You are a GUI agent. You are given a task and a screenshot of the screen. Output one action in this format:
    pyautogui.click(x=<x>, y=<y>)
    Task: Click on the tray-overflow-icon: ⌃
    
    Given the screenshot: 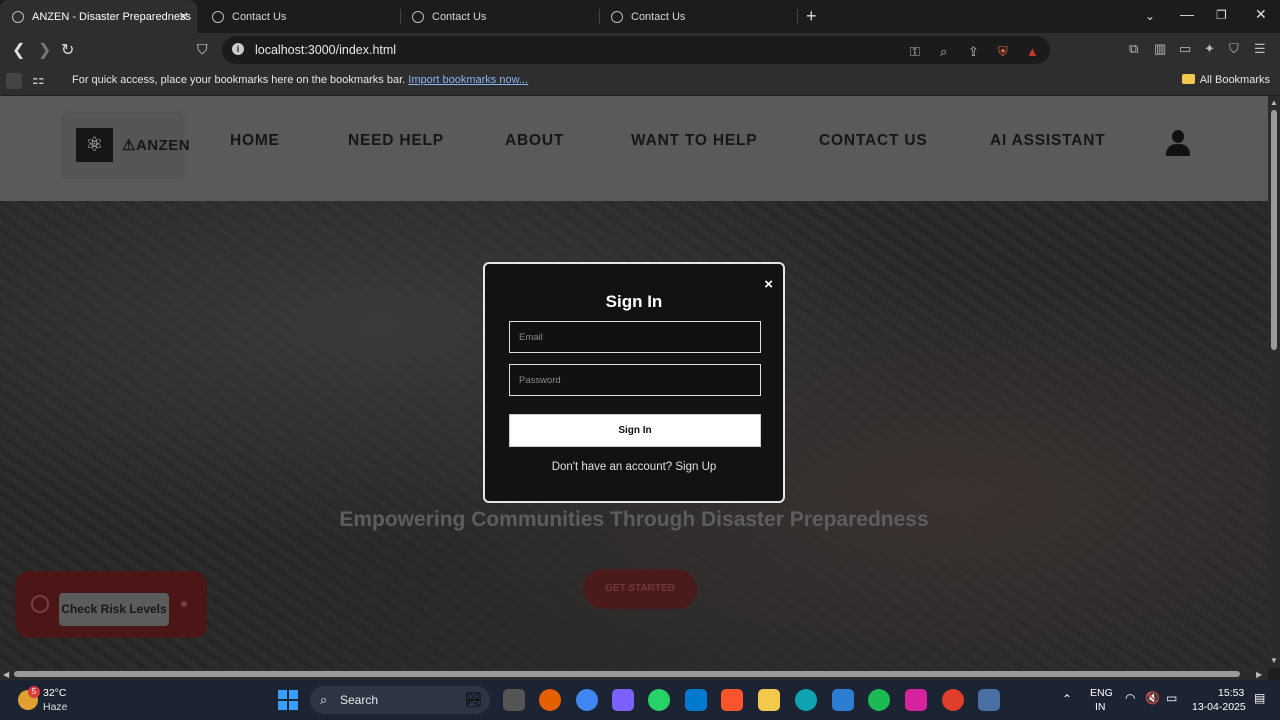 What is the action you would take?
    pyautogui.click(x=1067, y=699)
    